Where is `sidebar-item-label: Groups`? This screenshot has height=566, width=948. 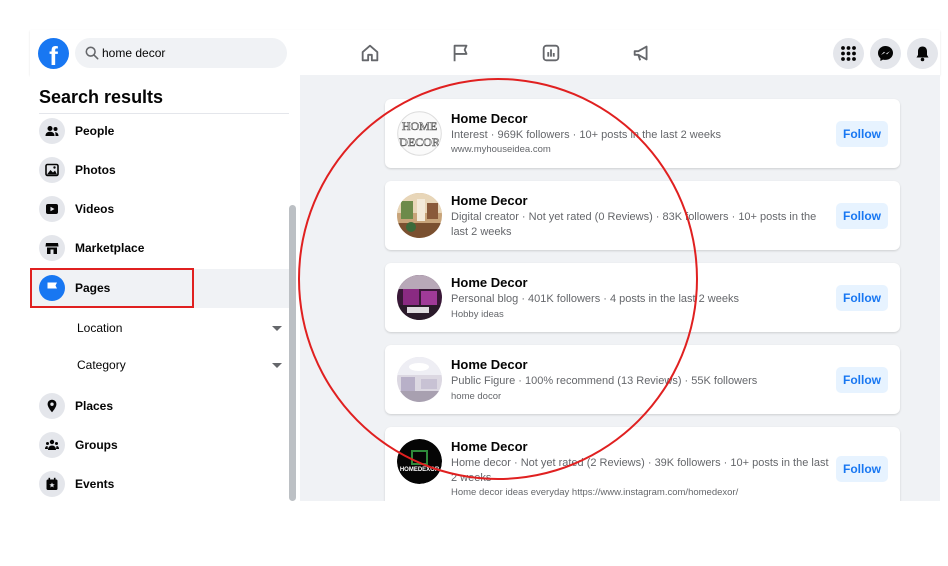 sidebar-item-label: Groups is located at coordinates (96, 445).